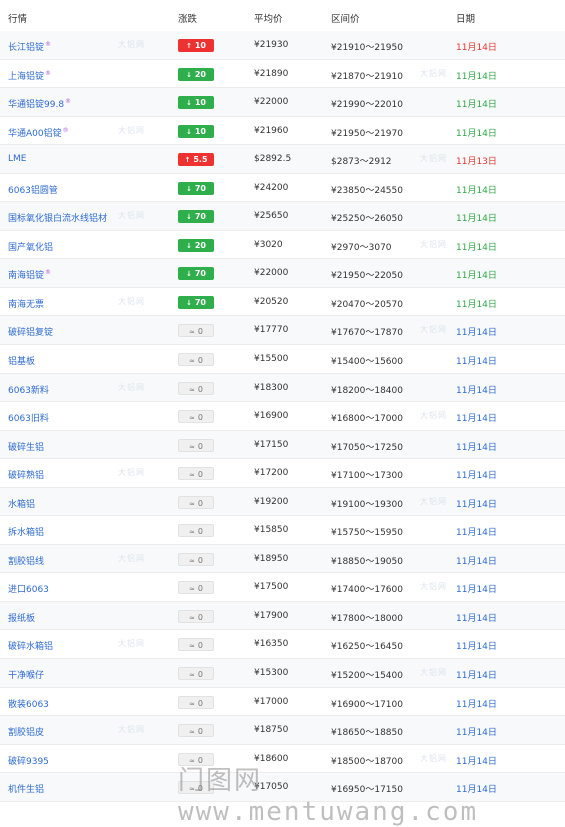 This screenshot has height=827, width=565. I want to click on market-name-wrap: 华通铝锭99.8®, so click(39, 103).